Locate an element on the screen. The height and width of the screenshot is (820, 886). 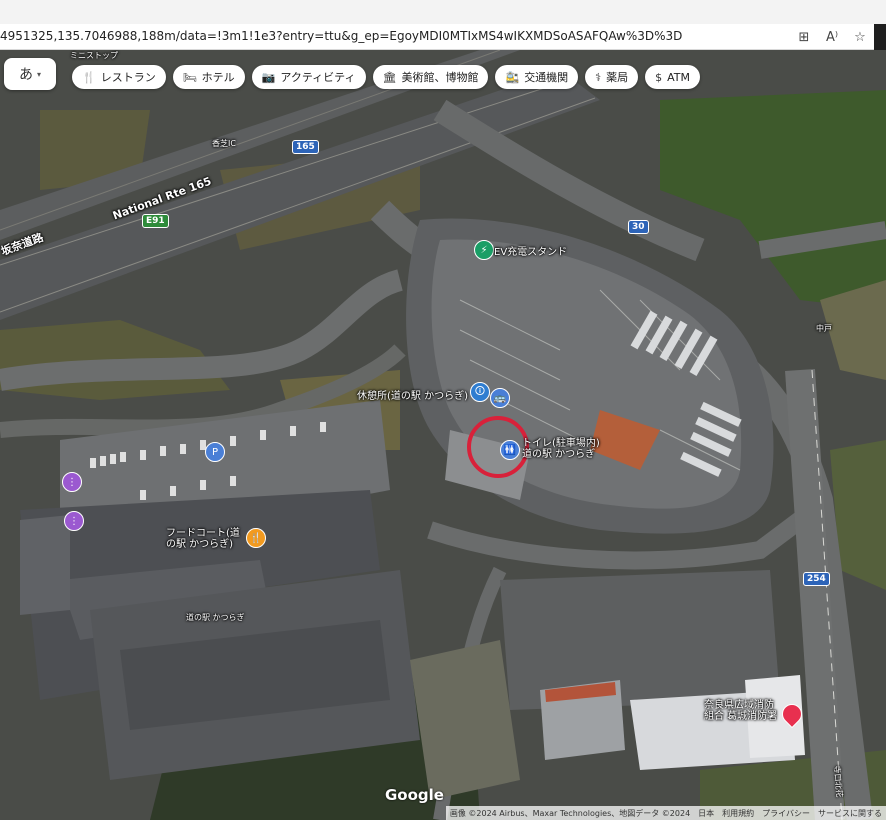
region-link: 日本 is located at coordinates (706, 813).